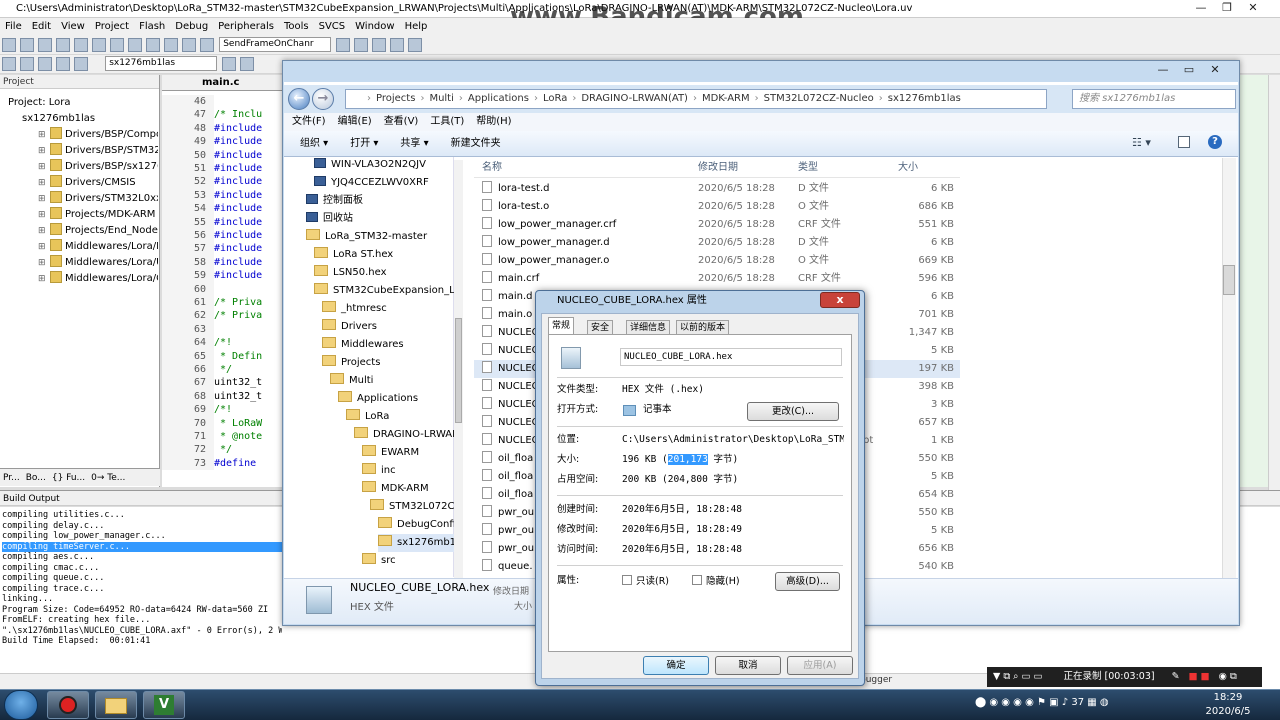  What do you see at coordinates (384, 291) in the screenshot?
I see `nav-item: STM32CubeExpansion_L` at bounding box center [384, 291].